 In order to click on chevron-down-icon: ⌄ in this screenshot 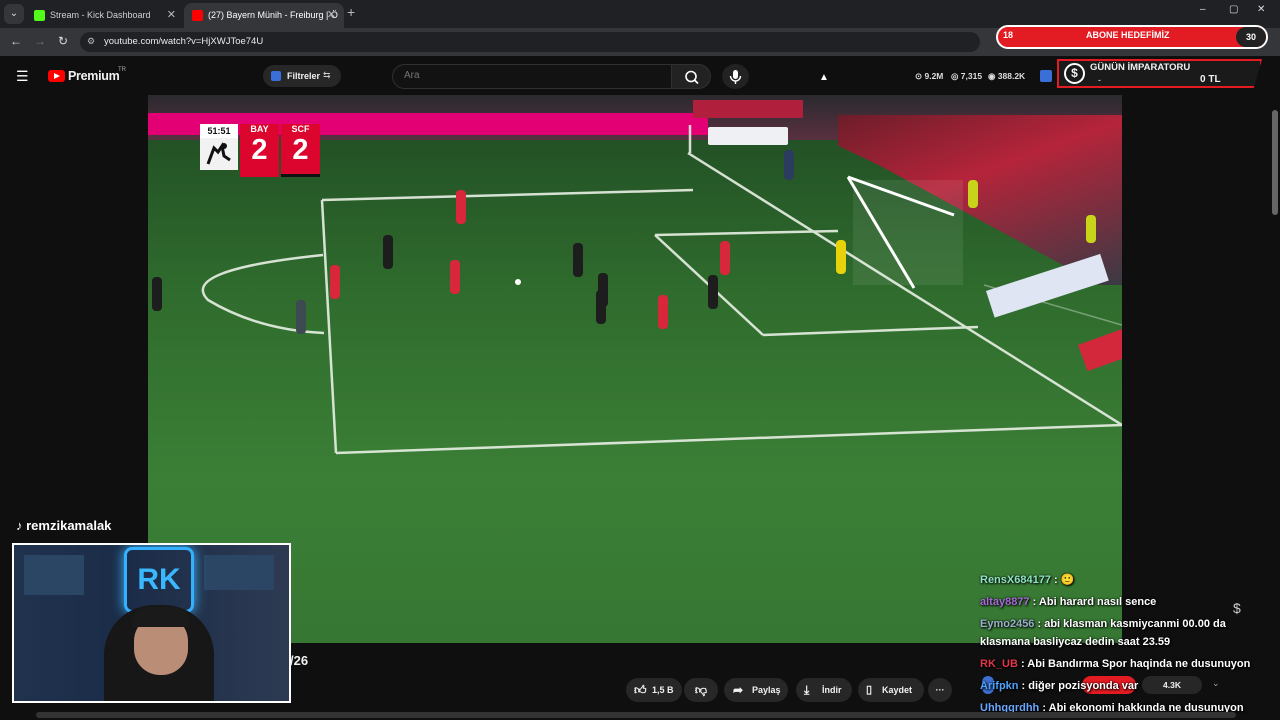, I will do `click(1216, 683)`.